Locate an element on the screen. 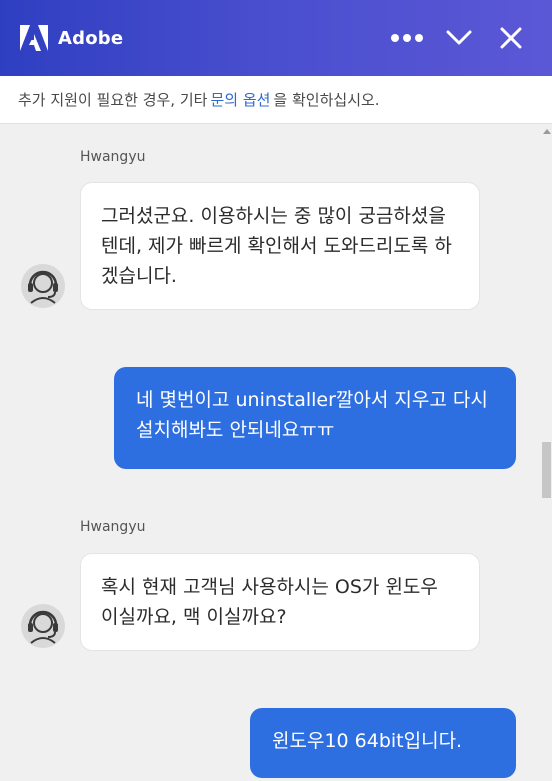 This screenshot has width=552, height=781. chat-header: Adobe is located at coordinates (276, 38).